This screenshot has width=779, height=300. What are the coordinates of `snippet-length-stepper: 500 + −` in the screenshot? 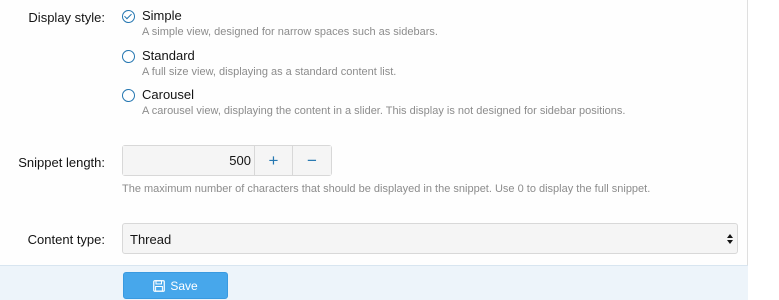 It's located at (227, 160).